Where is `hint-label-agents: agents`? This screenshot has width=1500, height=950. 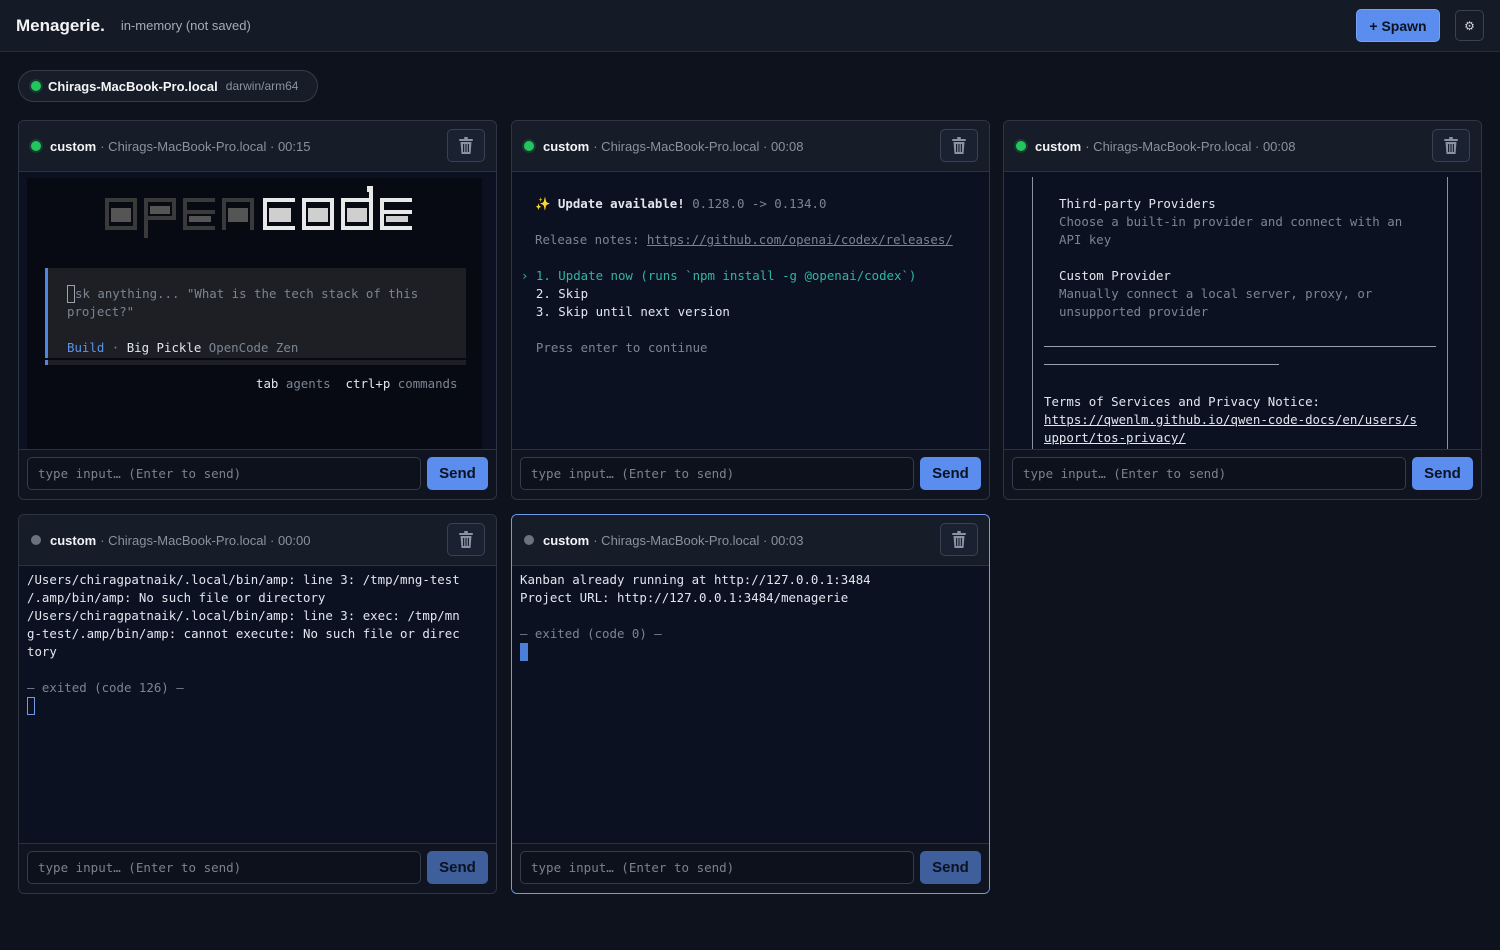
hint-label-agents: agents is located at coordinates (308, 383).